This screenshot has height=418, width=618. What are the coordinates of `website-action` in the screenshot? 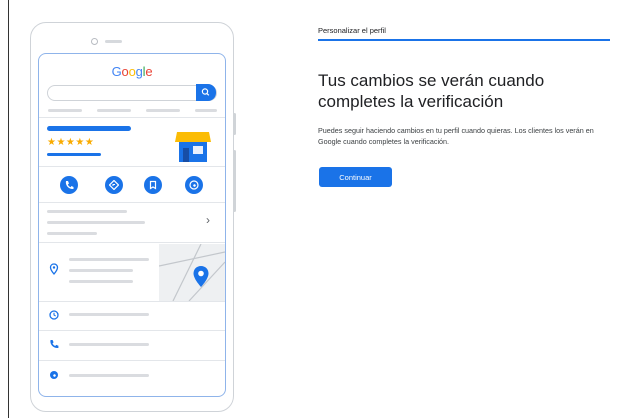 It's located at (194, 185).